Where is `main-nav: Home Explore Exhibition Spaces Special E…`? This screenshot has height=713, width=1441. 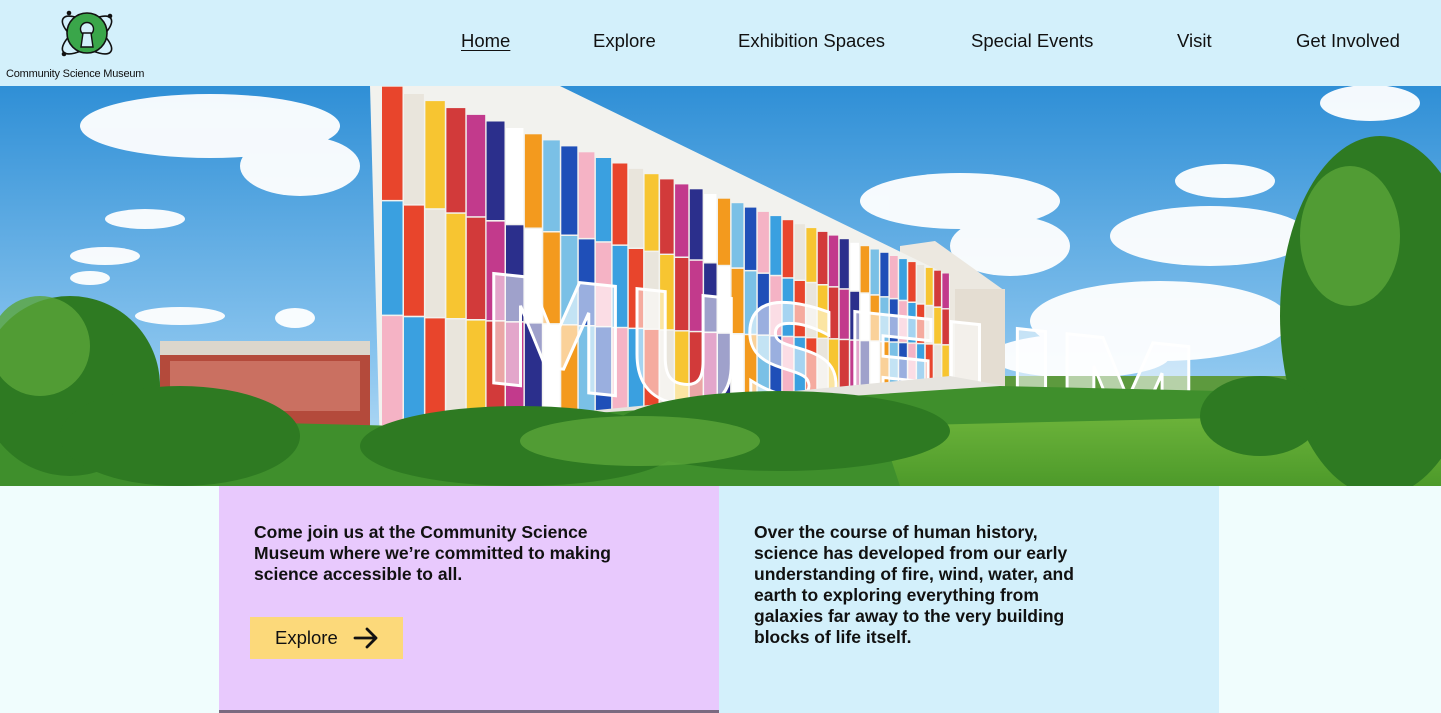
main-nav: Home Explore Exhibition Spaces Special E… is located at coordinates (720, 43).